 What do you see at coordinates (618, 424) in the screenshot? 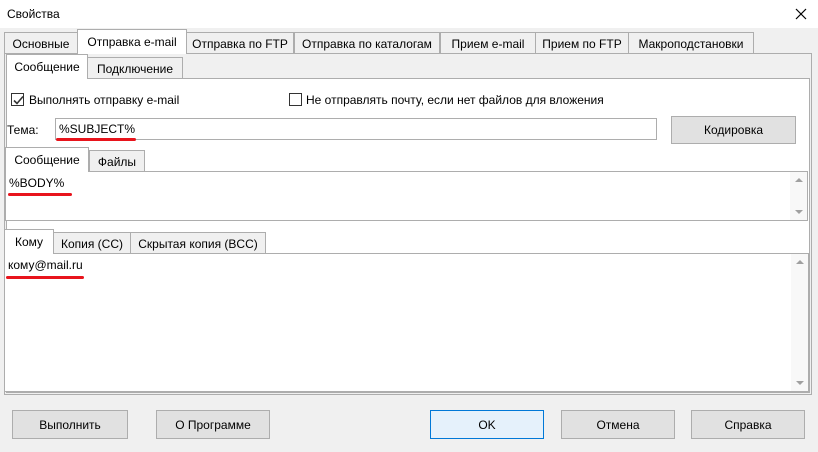
I see `cancel-button: Отмена` at bounding box center [618, 424].